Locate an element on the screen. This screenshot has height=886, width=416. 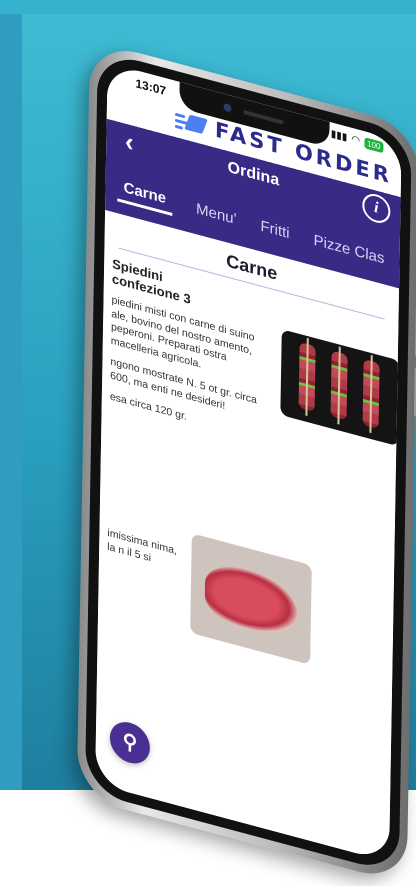
status-time: 13:07 is located at coordinates (151, 87).